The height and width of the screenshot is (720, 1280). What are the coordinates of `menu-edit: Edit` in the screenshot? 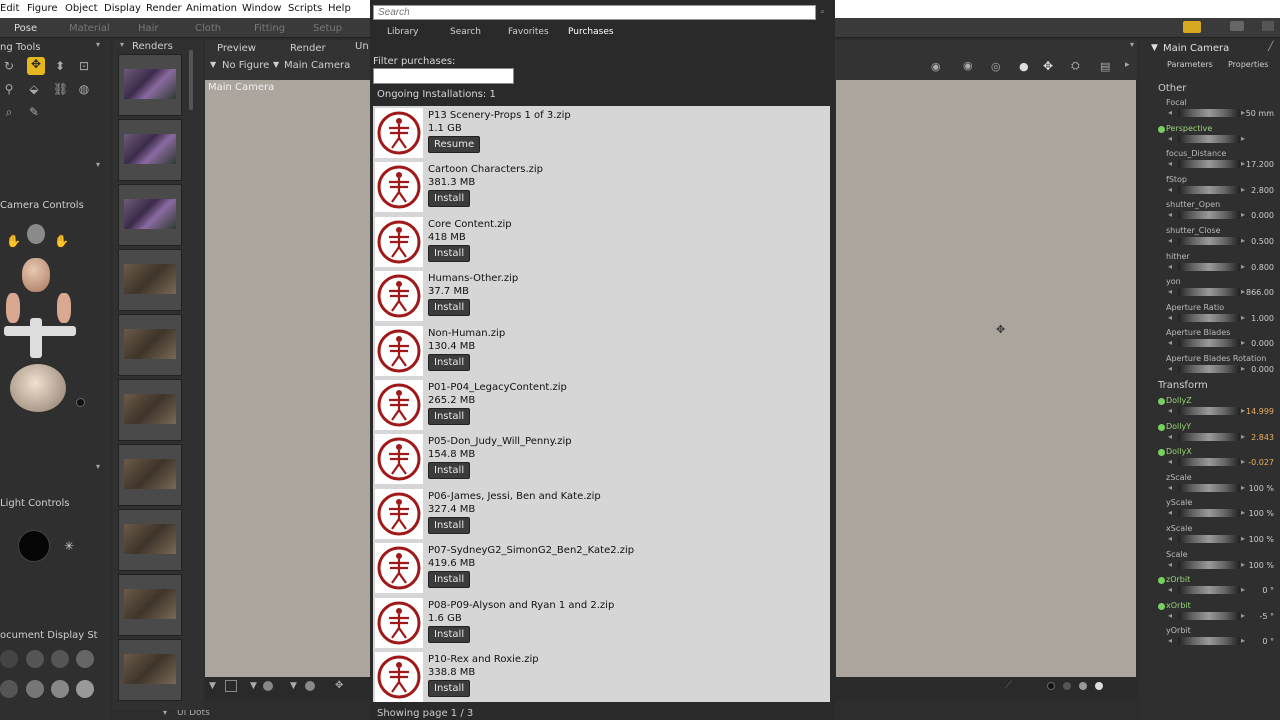 It's located at (9, 8).